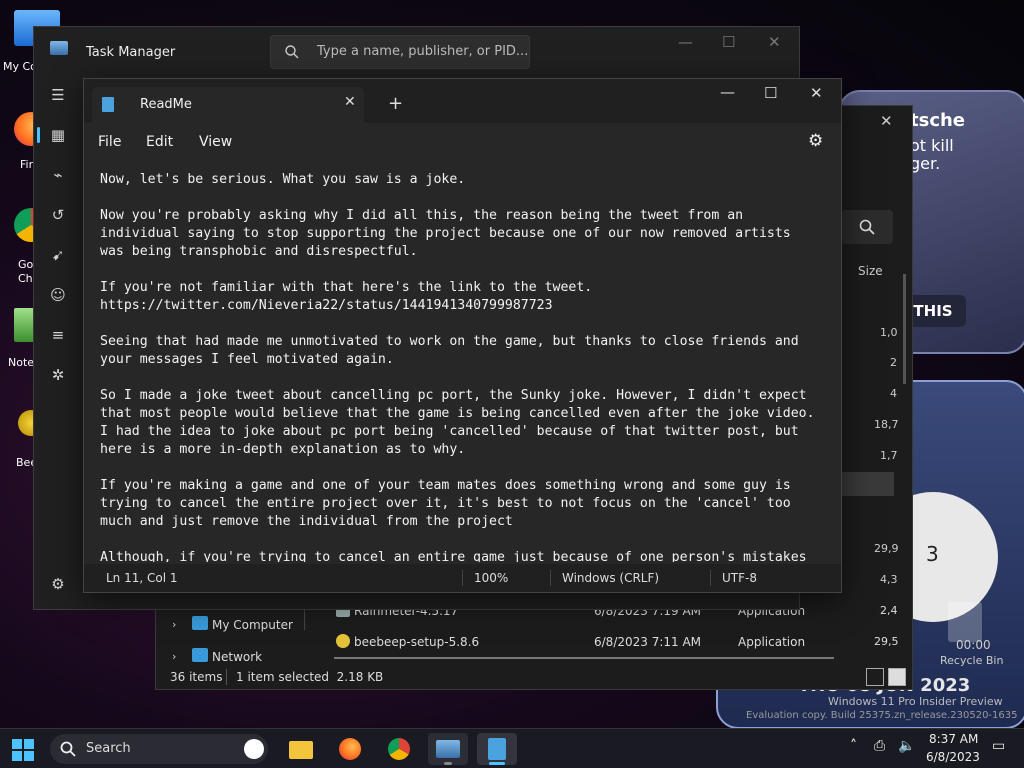  What do you see at coordinates (58, 295) in the screenshot?
I see `users-icon: ☺` at bounding box center [58, 295].